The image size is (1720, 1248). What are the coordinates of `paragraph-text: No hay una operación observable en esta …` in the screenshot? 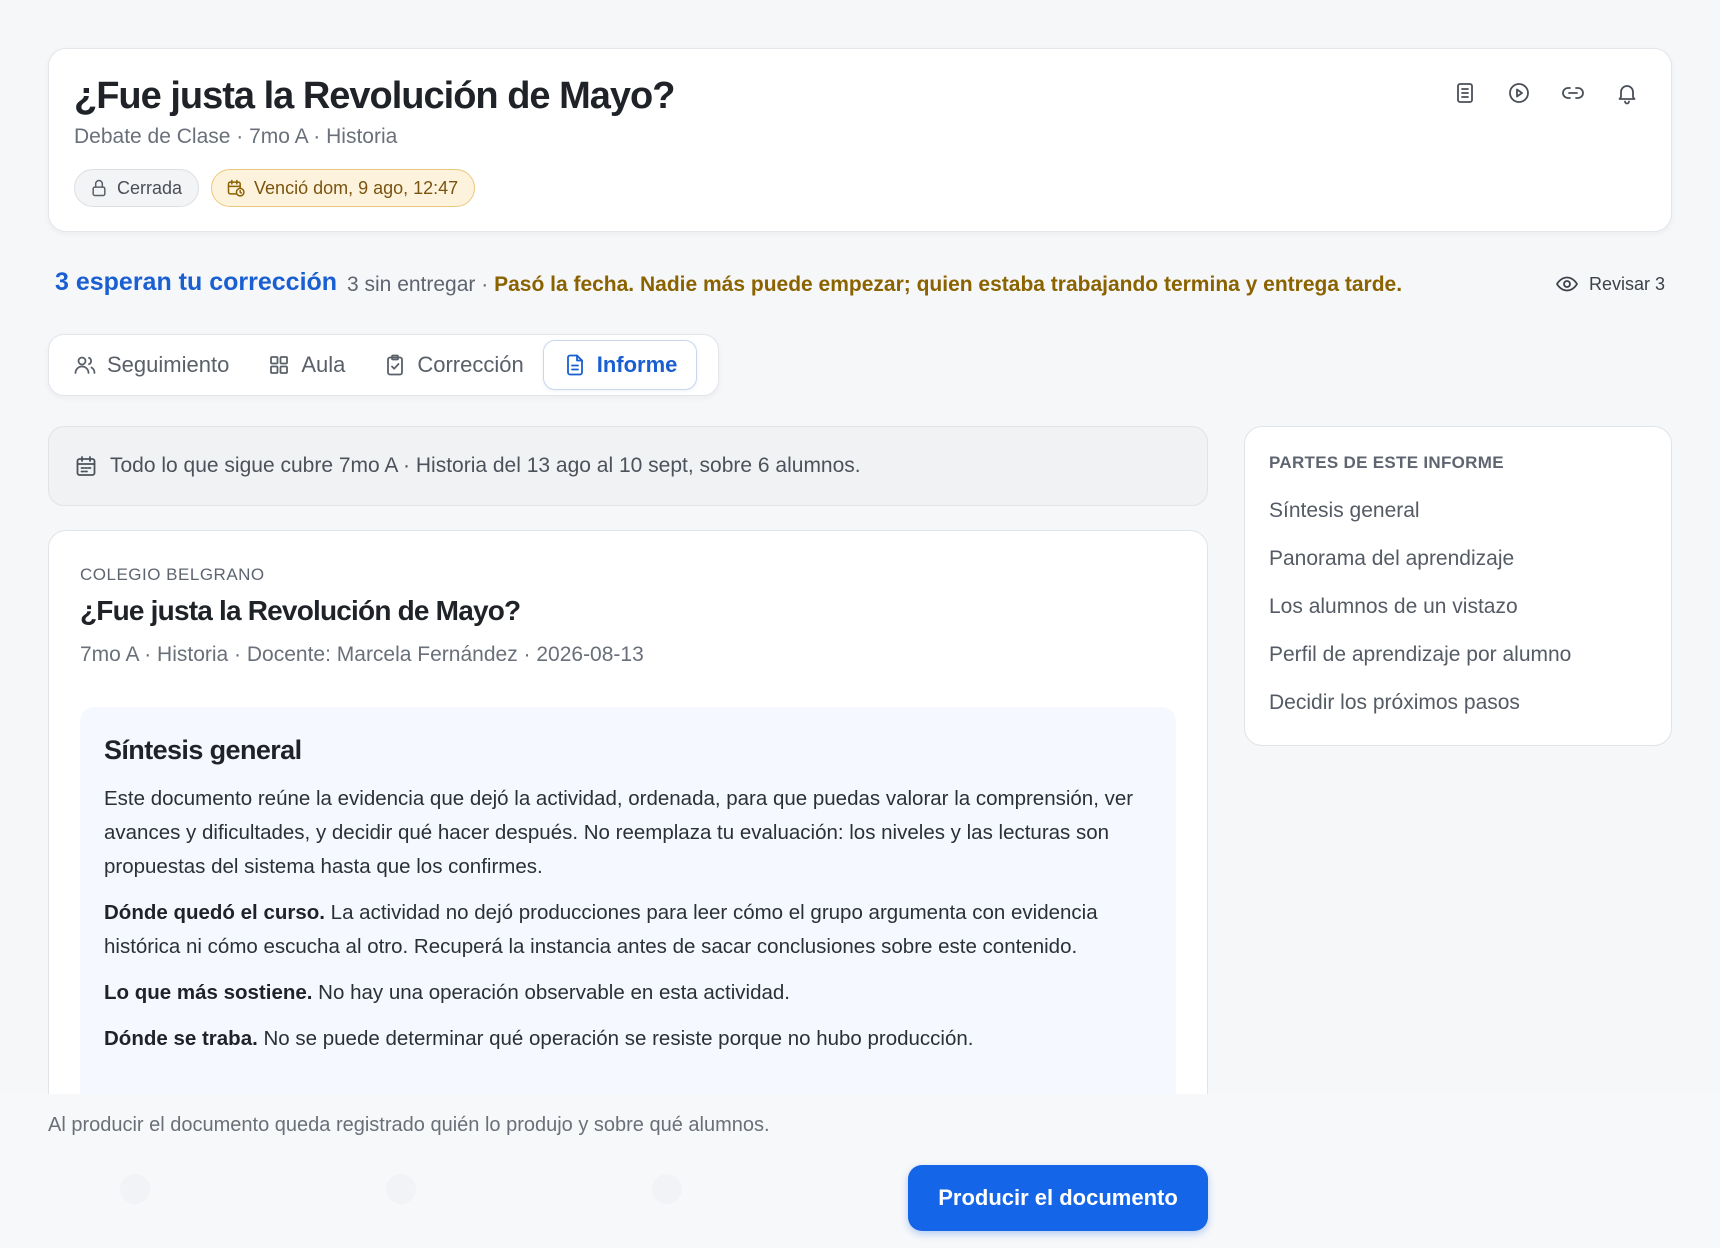 It's located at (551, 992).